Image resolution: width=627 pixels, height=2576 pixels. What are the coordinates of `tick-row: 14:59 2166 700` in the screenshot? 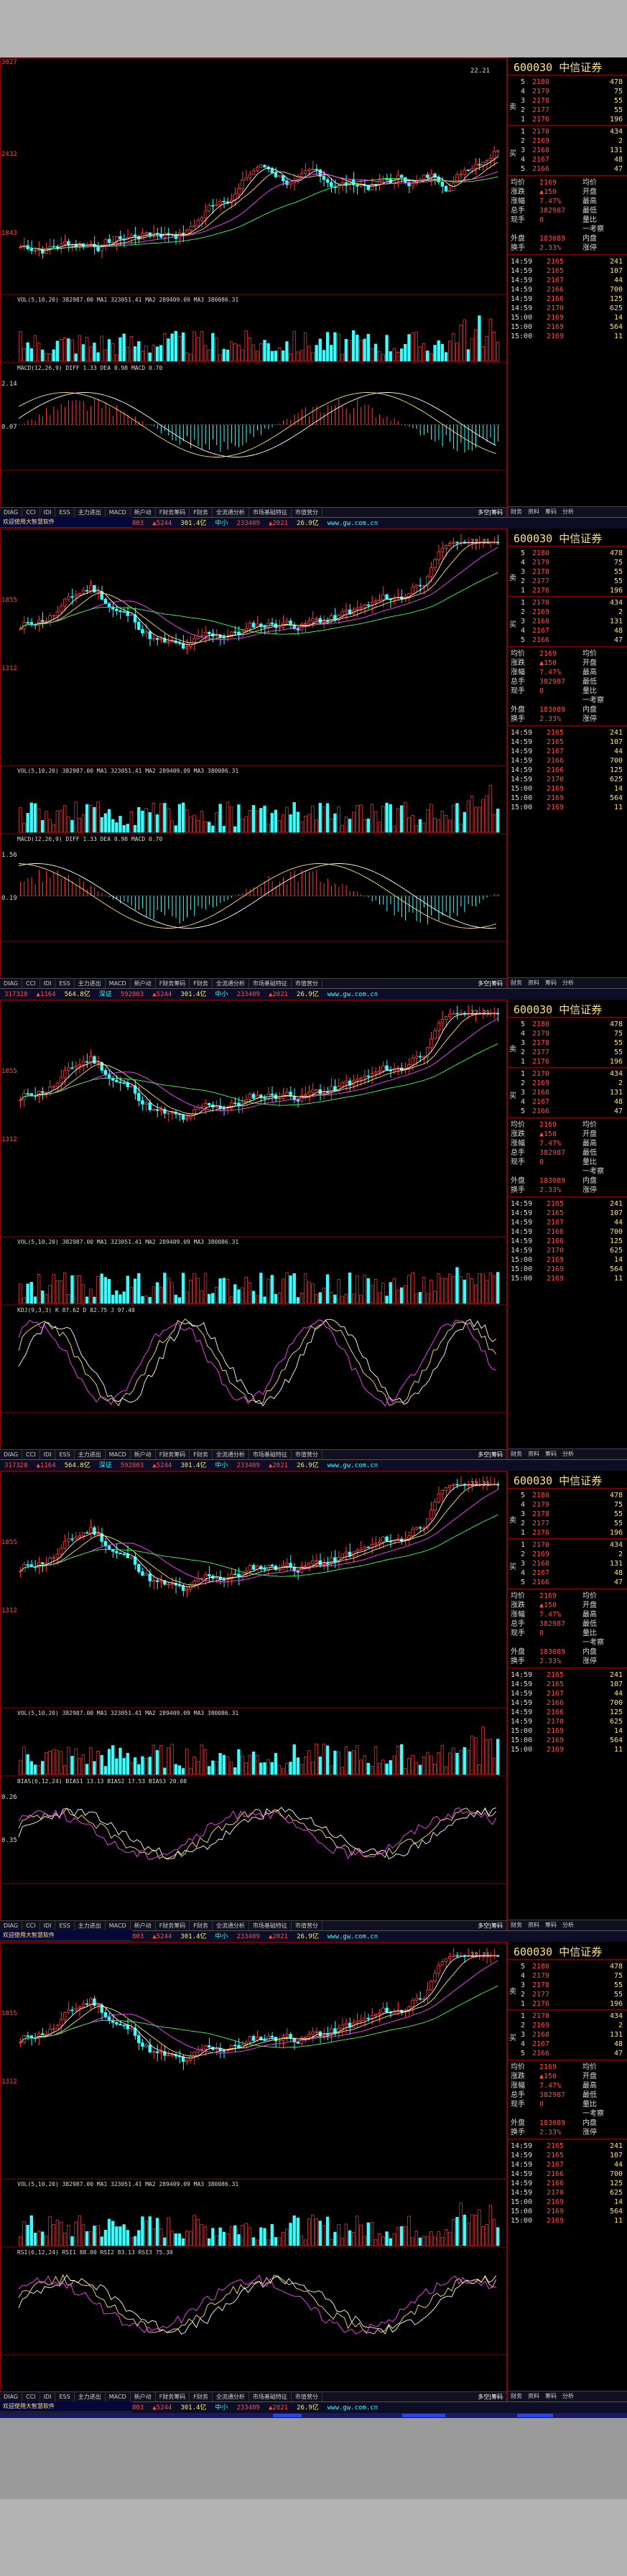 It's located at (568, 1703).